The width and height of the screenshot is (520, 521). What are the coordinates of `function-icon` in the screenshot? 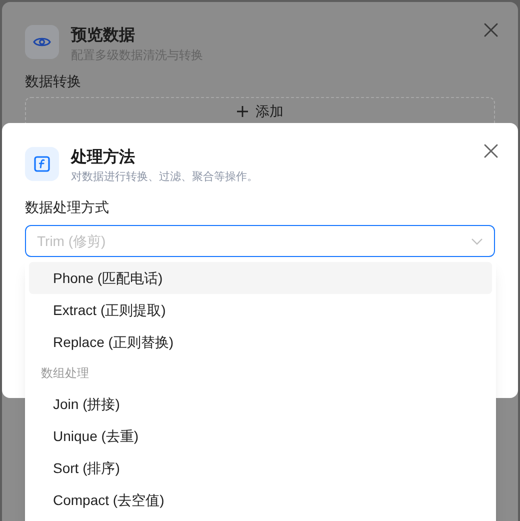 It's located at (42, 164).